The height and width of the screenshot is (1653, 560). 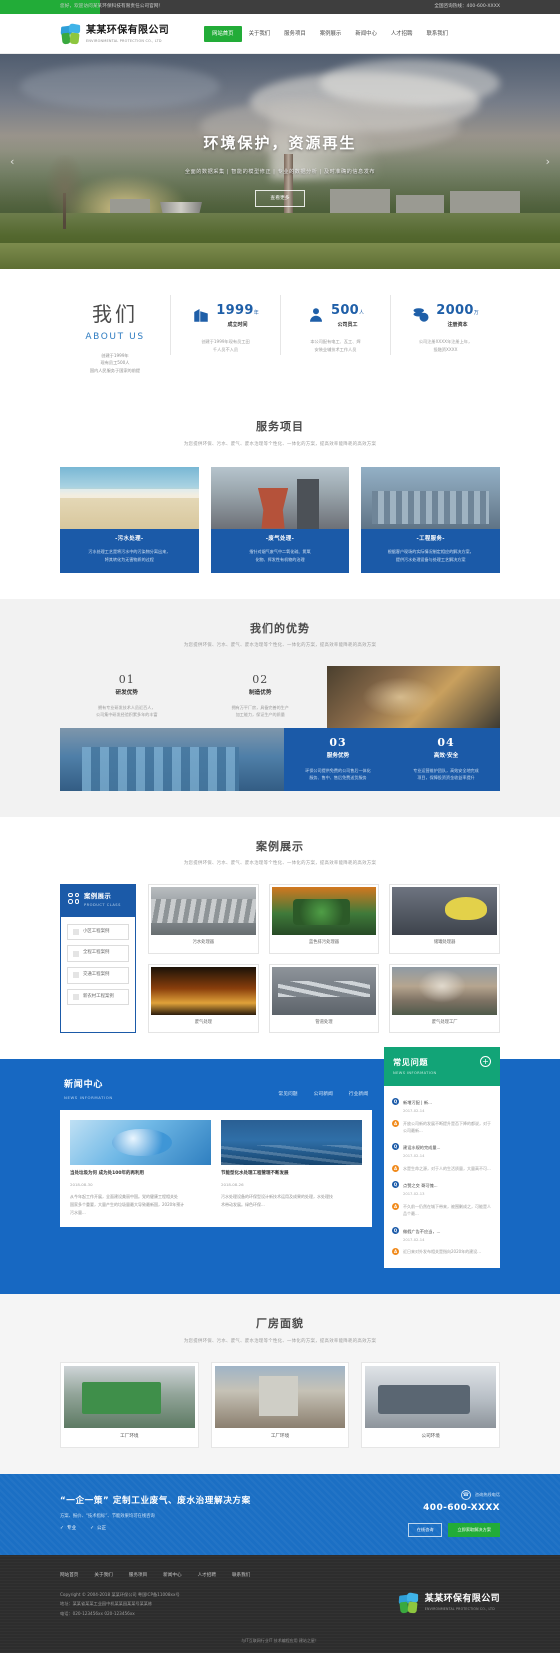 What do you see at coordinates (81, 1185) in the screenshot?
I see `news-article-date: 2018-08-30` at bounding box center [81, 1185].